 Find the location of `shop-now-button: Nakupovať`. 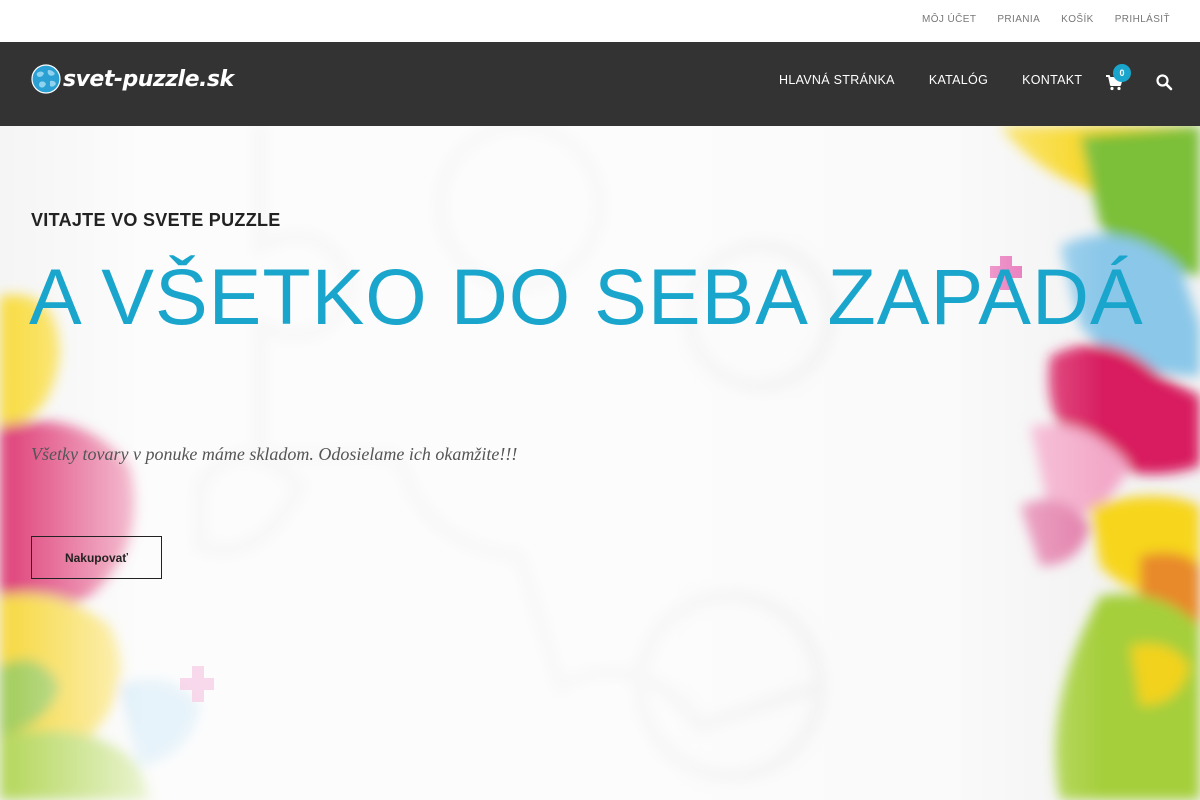

shop-now-button: Nakupovať is located at coordinates (96, 557).